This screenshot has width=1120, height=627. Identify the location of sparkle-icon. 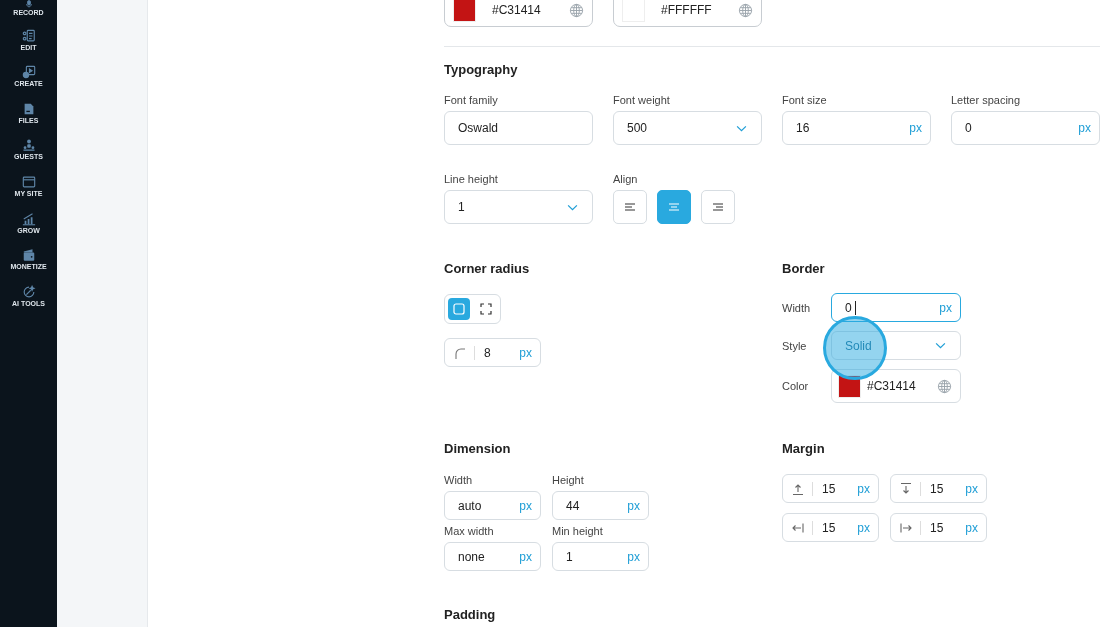
(28, 291).